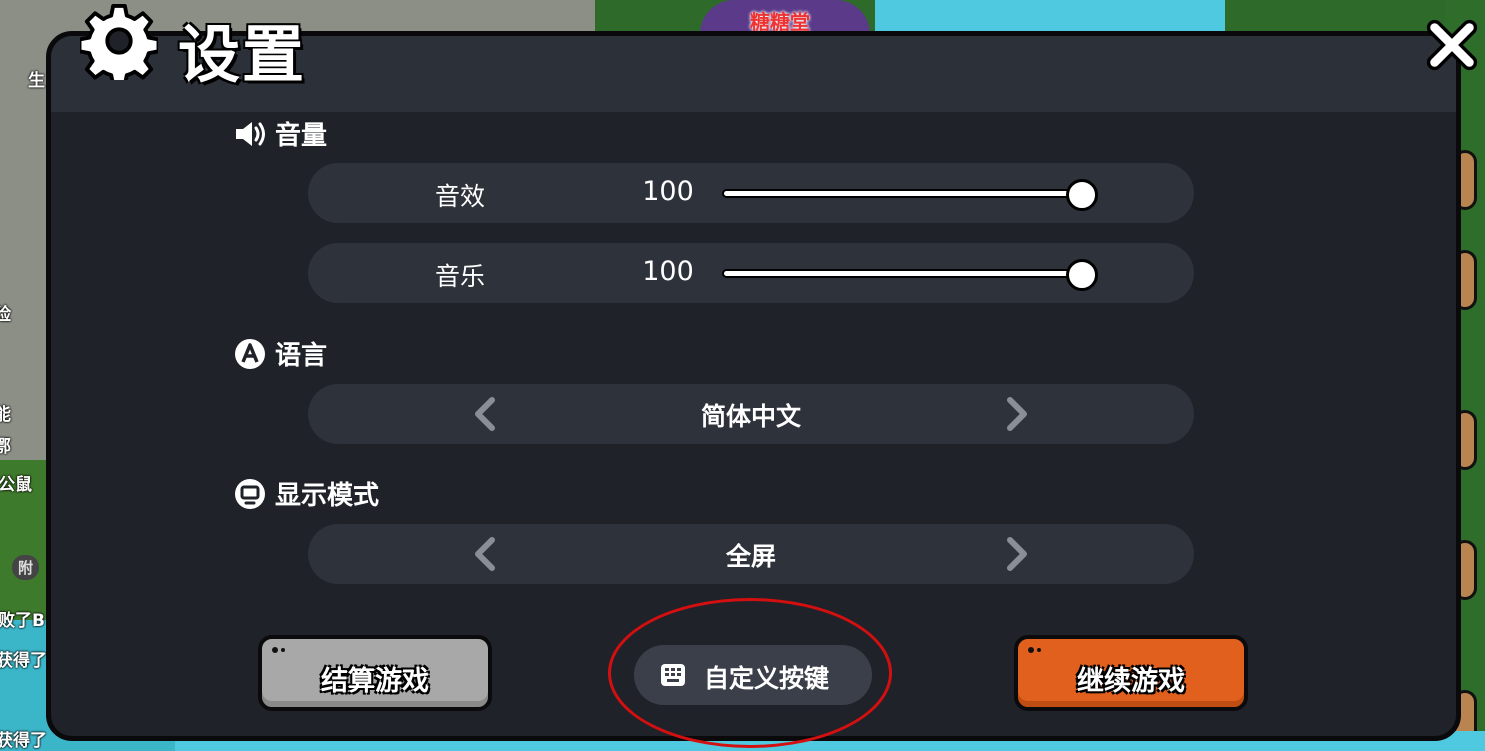  What do you see at coordinates (26, 567) in the screenshot?
I see `hud-pill: 附` at bounding box center [26, 567].